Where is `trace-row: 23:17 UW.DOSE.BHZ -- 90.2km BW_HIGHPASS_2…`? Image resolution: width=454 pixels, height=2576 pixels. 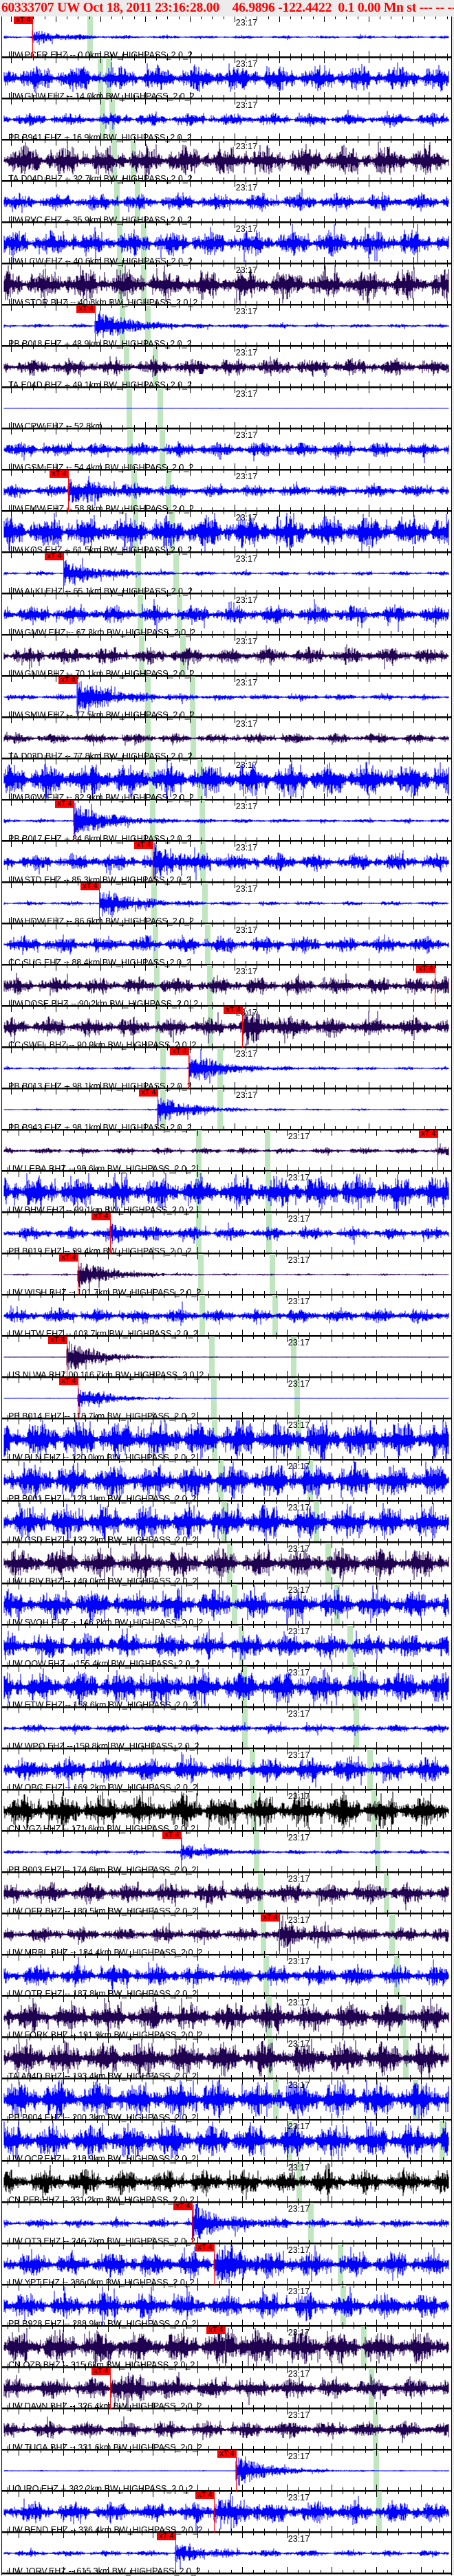
trace-row: 23:17 UW.DOSE.BHZ -- 90.2km BW_HIGHPASS_2… is located at coordinates (227, 987).